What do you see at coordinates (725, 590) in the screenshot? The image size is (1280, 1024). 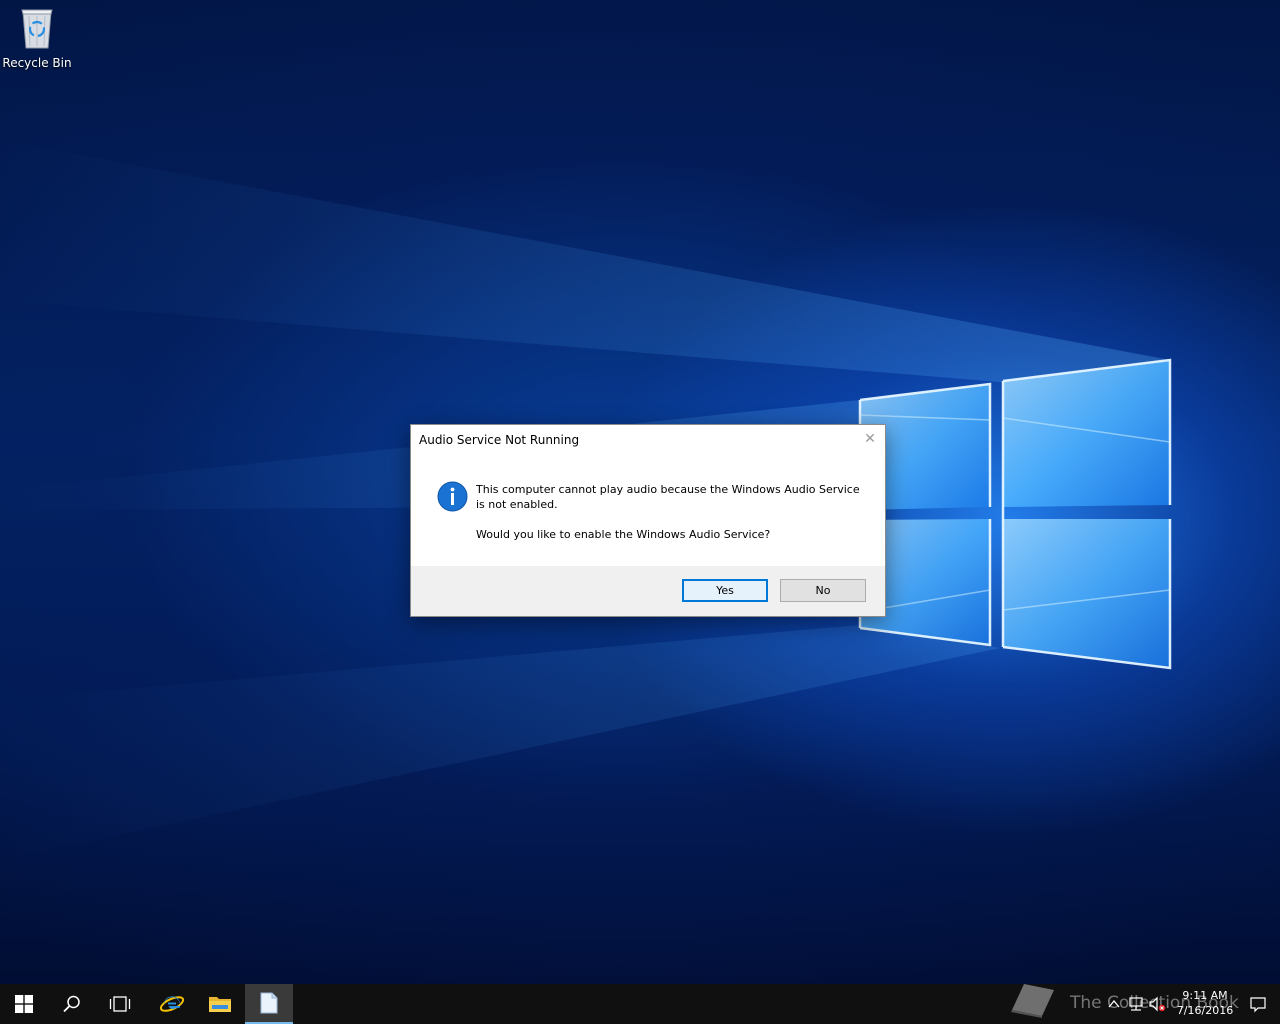 I see `yes-button: Yes` at bounding box center [725, 590].